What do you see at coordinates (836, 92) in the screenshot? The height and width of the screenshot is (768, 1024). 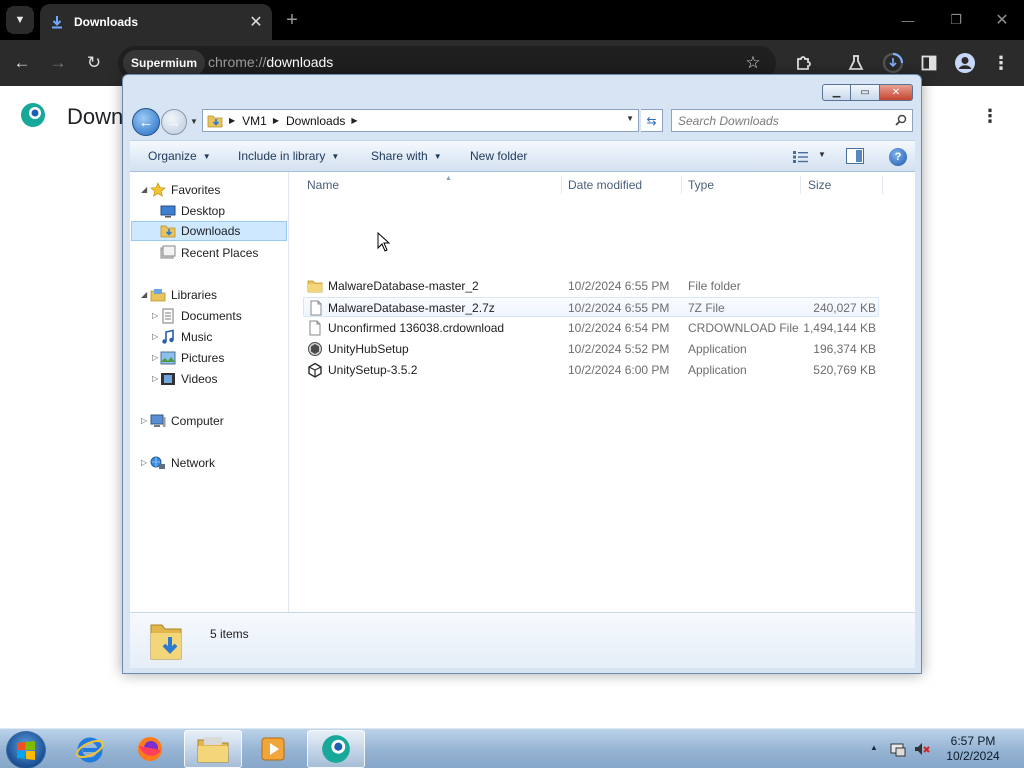 I see `minimize-button: ▁` at bounding box center [836, 92].